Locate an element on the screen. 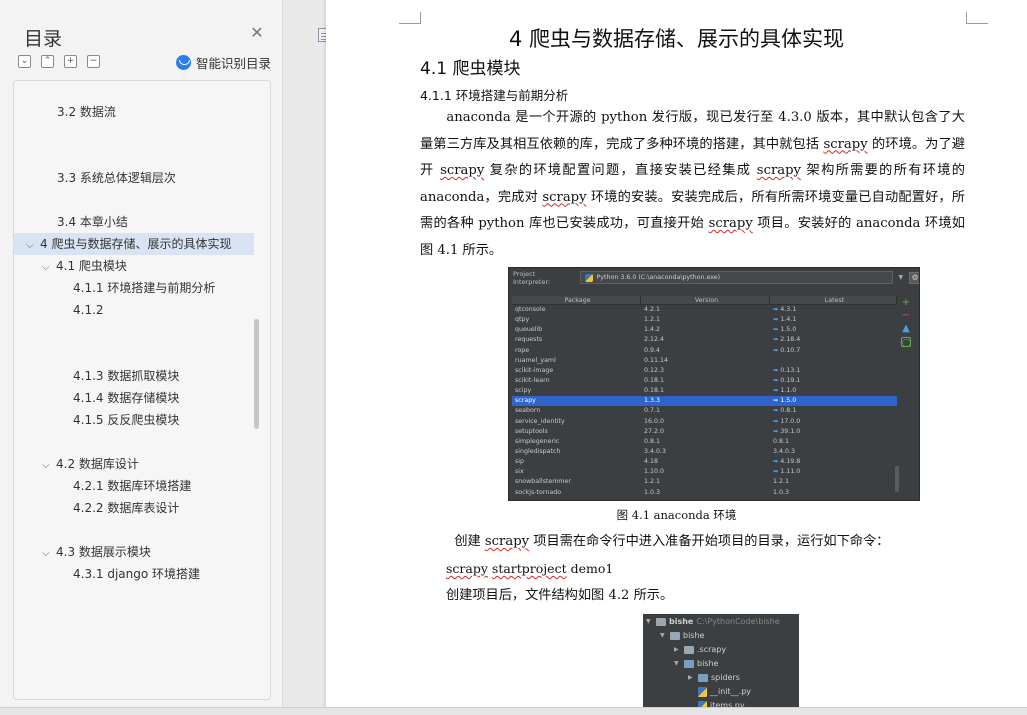 This screenshot has height=715, width=1027. expand-arrow-icon: ▼ is located at coordinates (676, 663).